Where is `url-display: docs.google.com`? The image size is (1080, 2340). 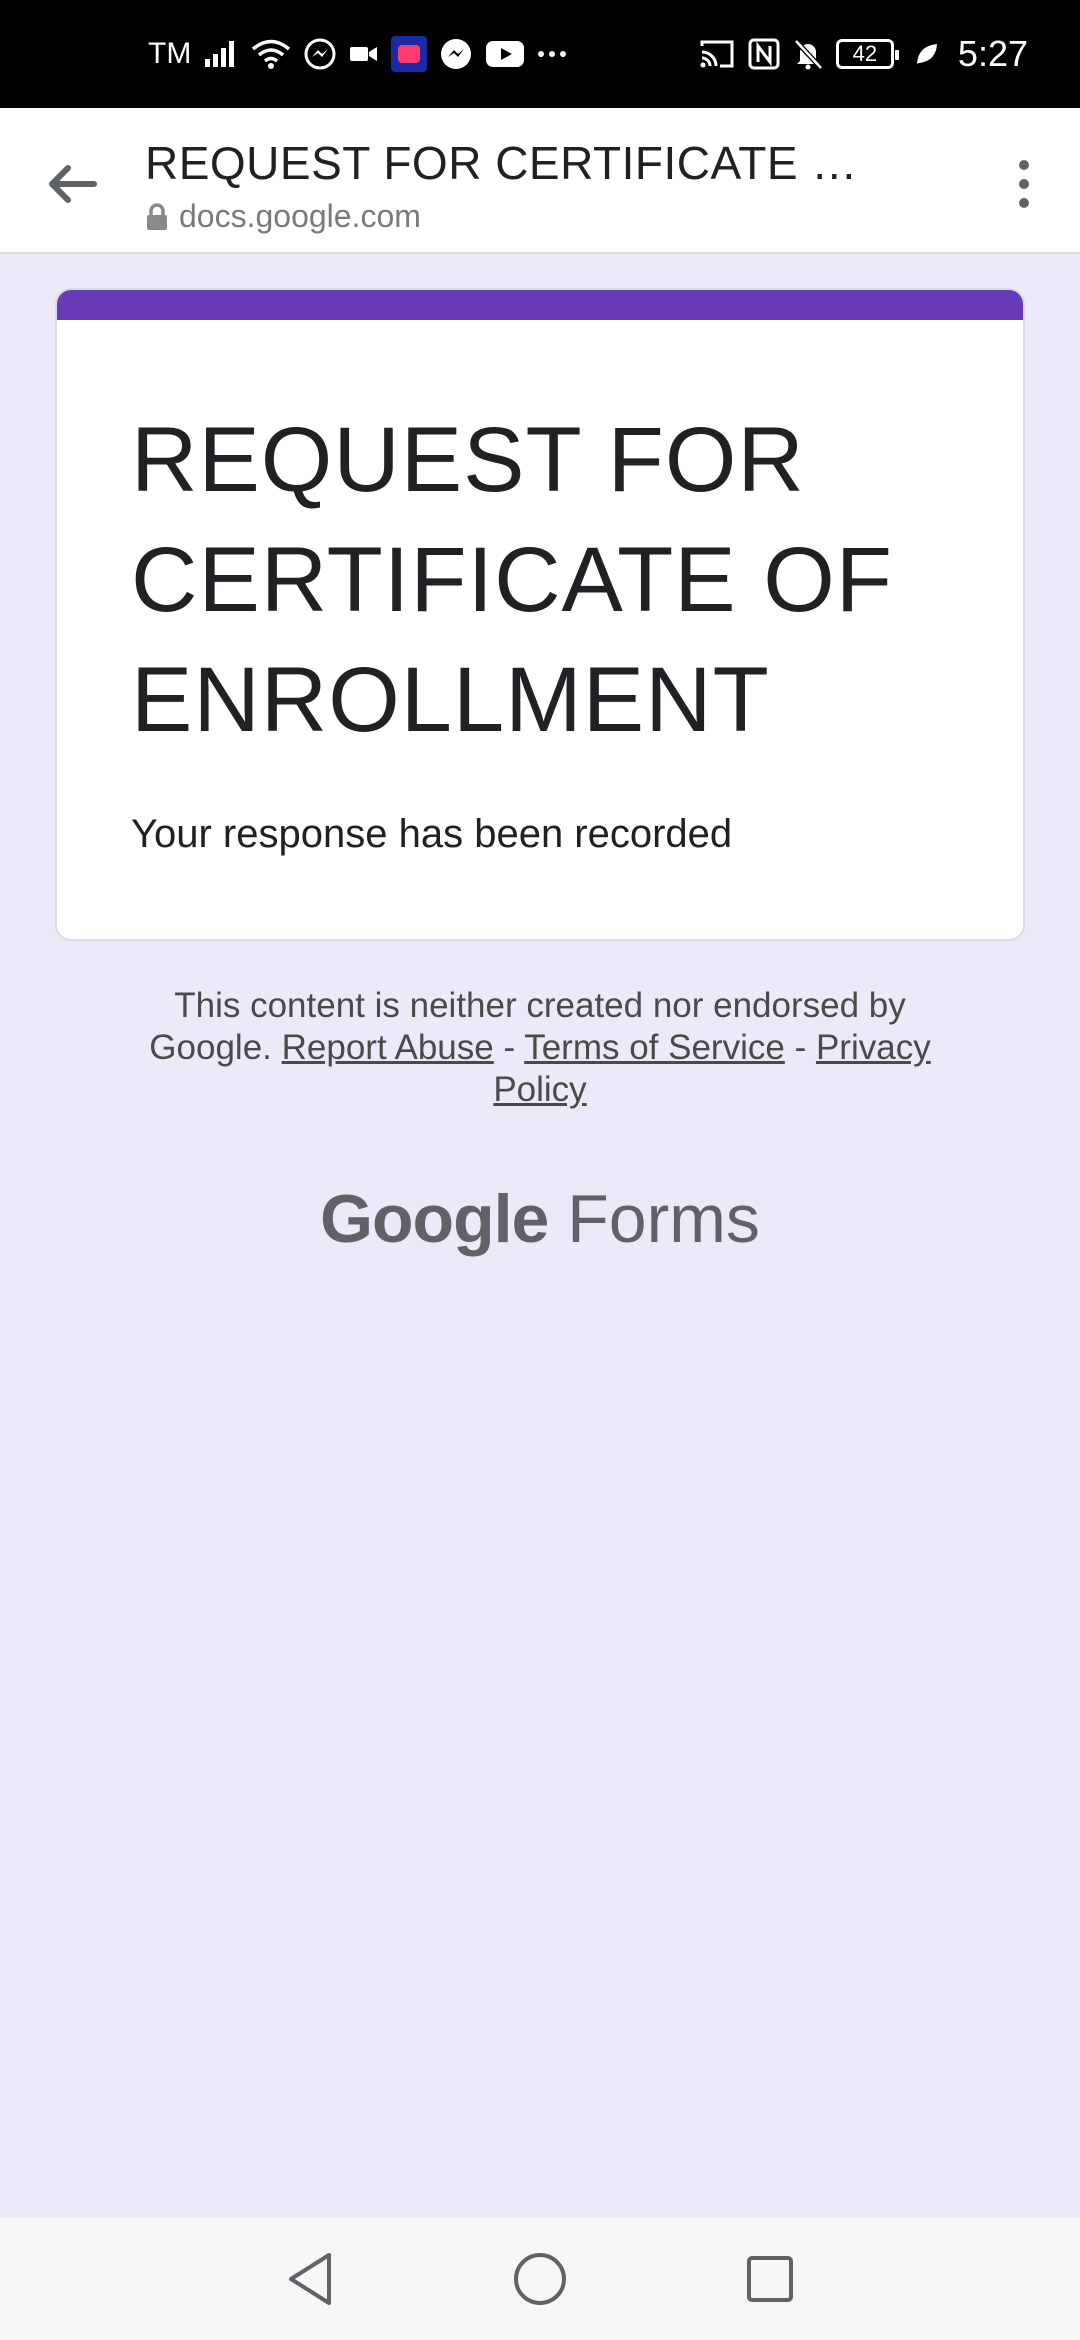 url-display: docs.google.com is located at coordinates (283, 216).